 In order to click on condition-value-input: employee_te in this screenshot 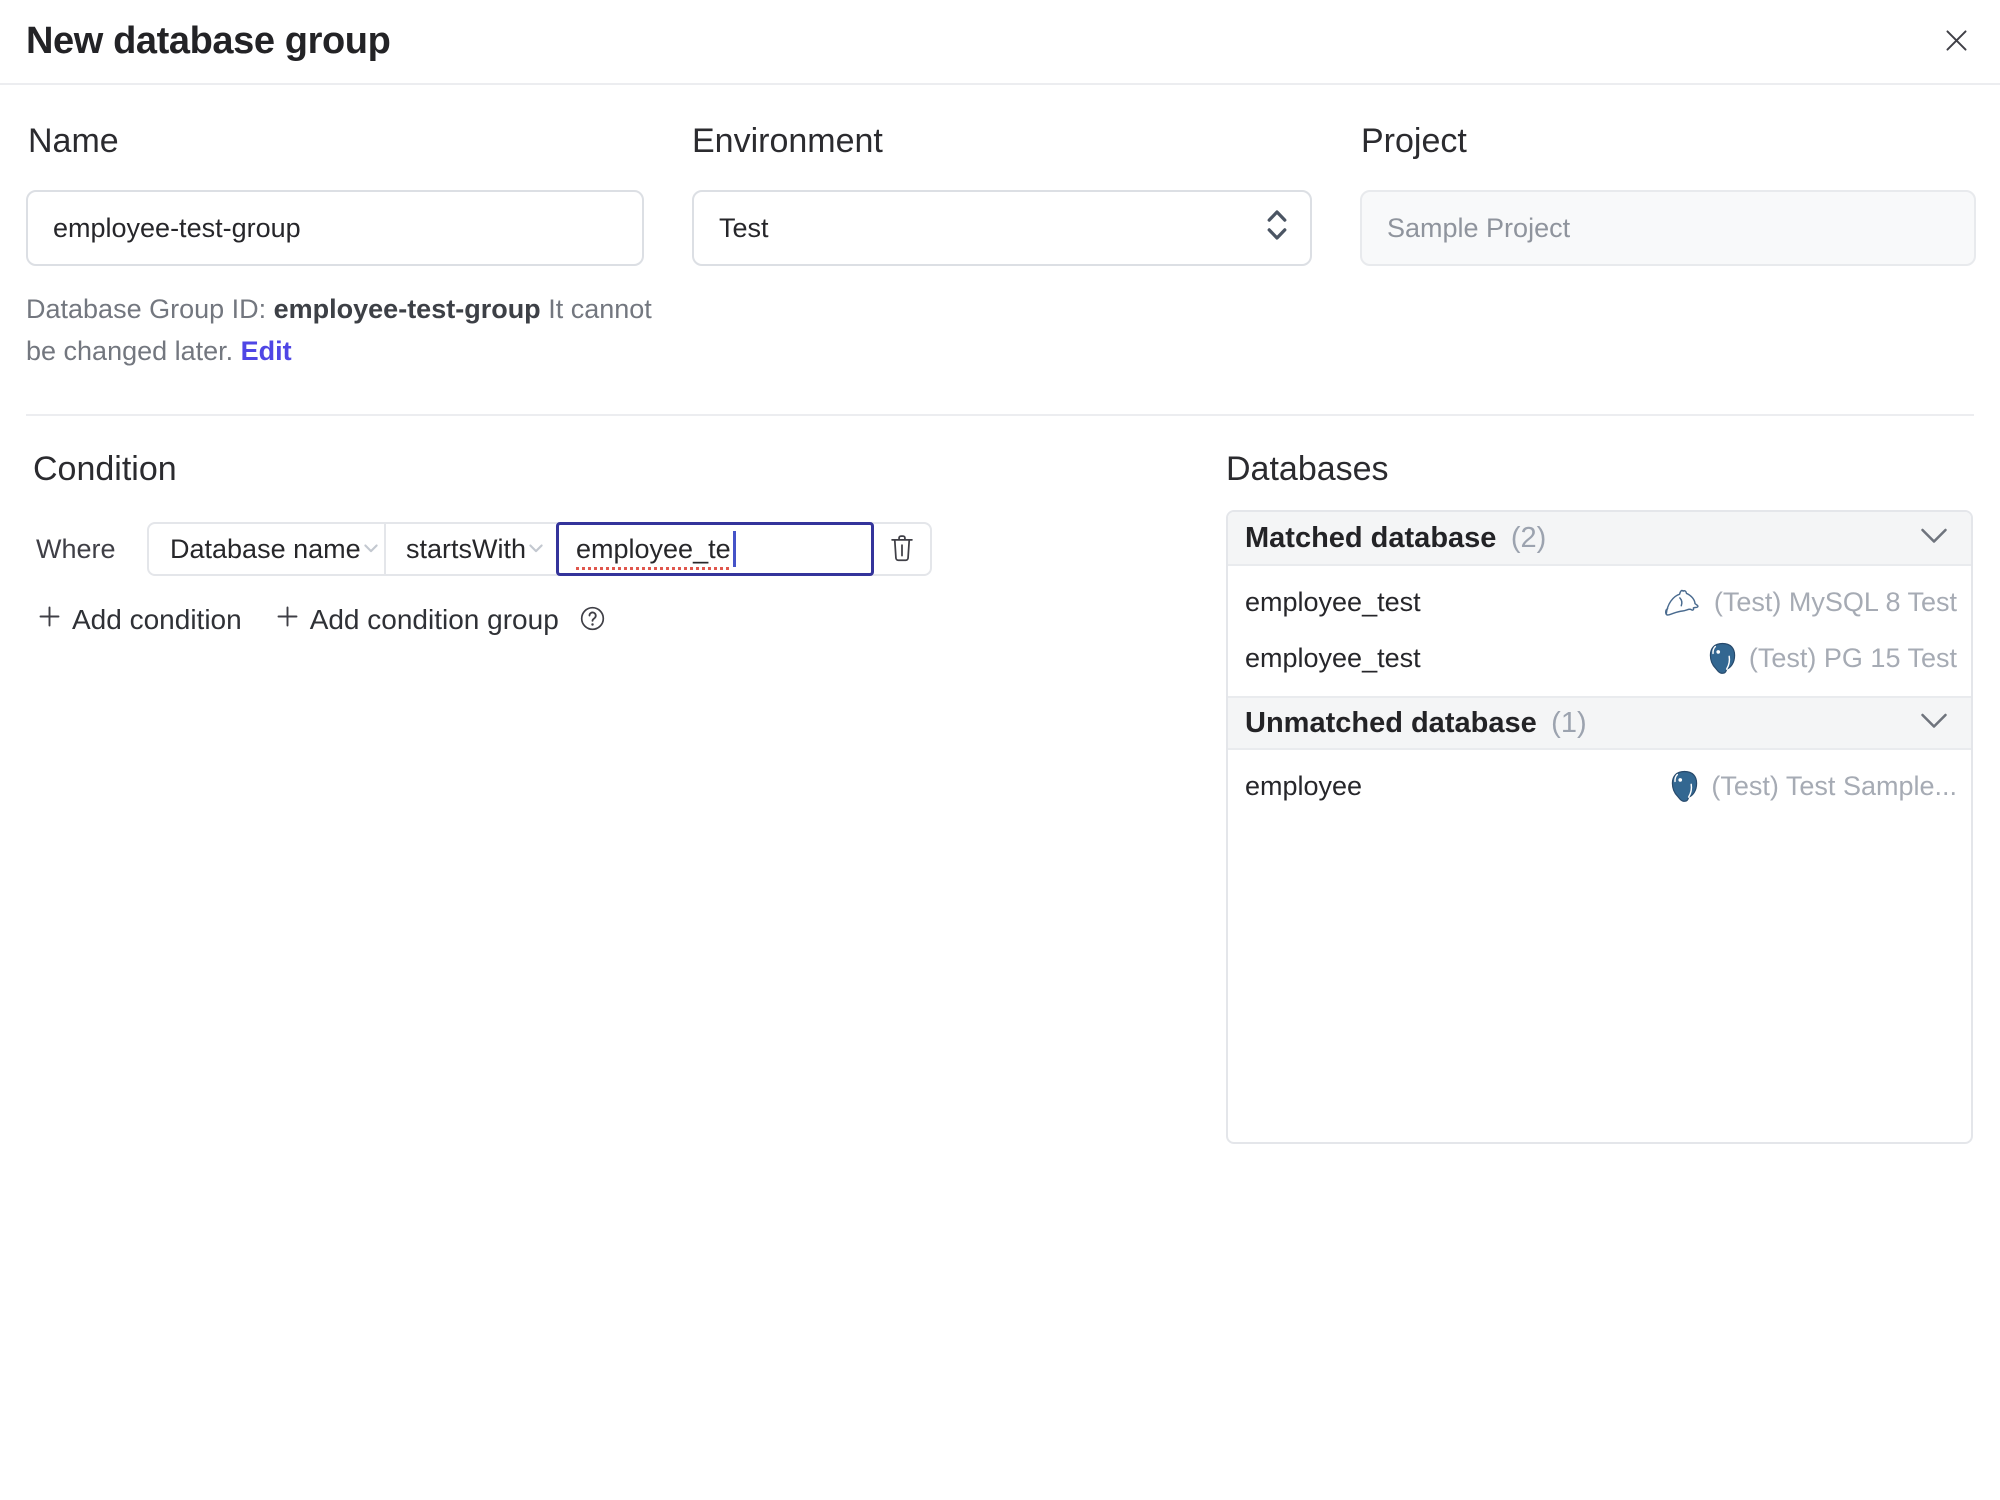, I will do `click(715, 549)`.